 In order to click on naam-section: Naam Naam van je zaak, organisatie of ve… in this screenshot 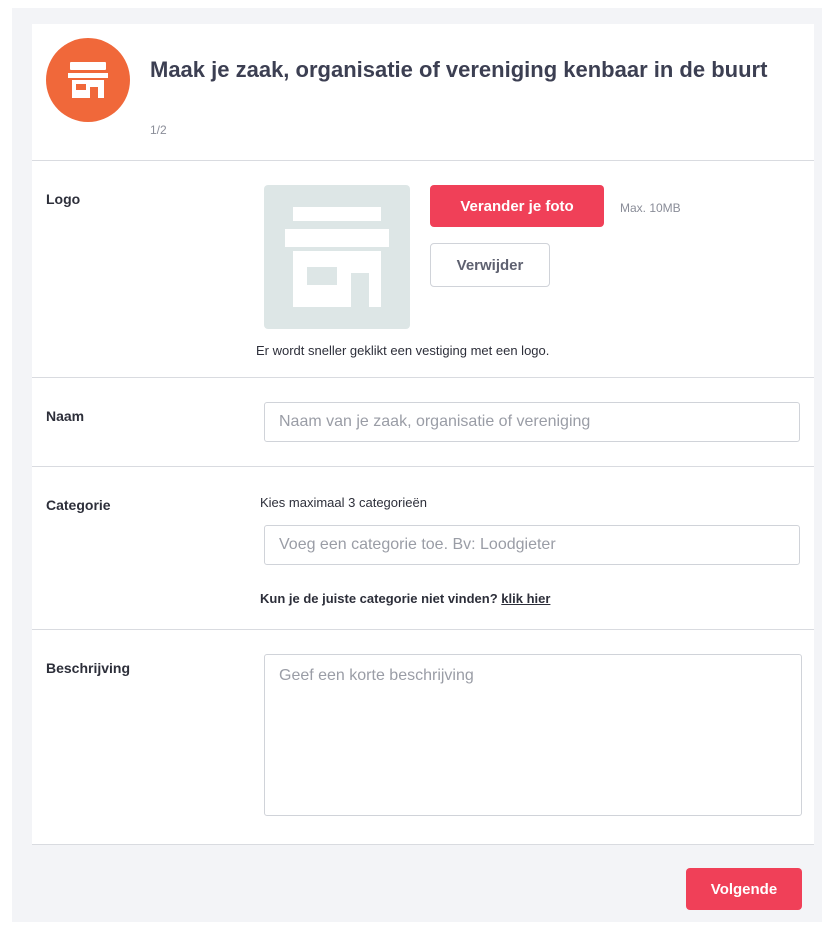, I will do `click(423, 422)`.